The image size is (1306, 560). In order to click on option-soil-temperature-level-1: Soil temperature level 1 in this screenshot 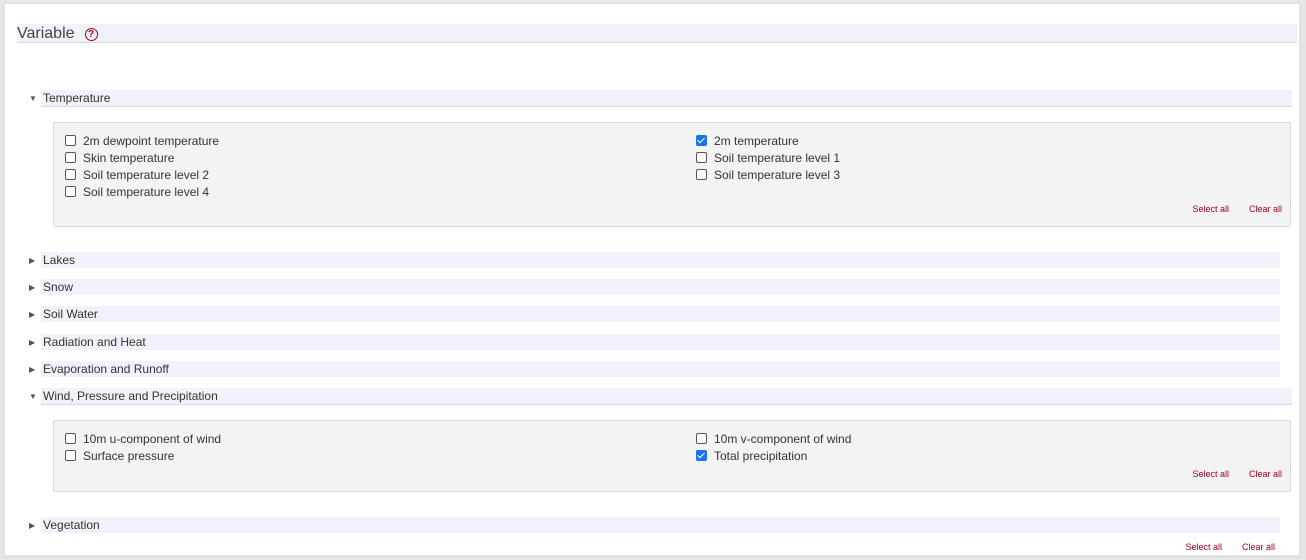, I will do `click(976, 158)`.